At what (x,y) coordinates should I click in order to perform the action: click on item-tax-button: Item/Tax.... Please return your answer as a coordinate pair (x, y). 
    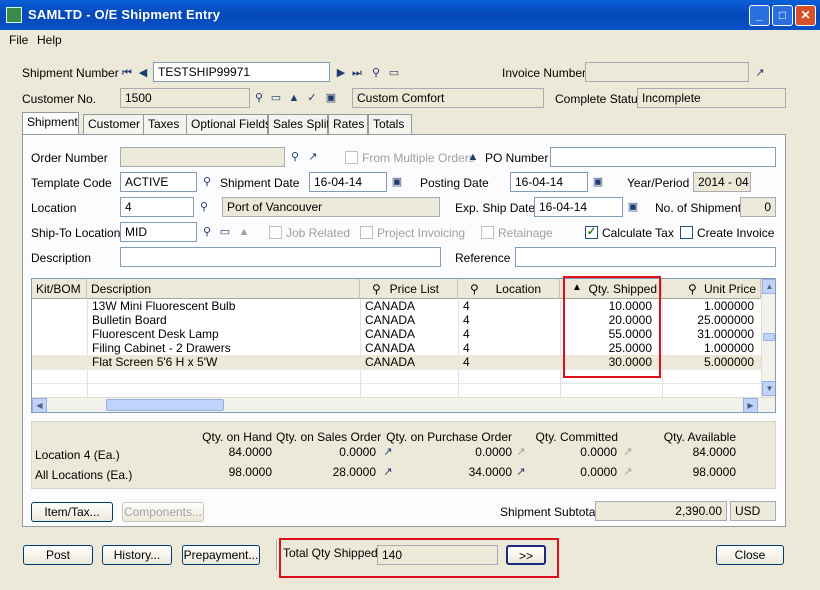
    Looking at the image, I should click on (72, 512).